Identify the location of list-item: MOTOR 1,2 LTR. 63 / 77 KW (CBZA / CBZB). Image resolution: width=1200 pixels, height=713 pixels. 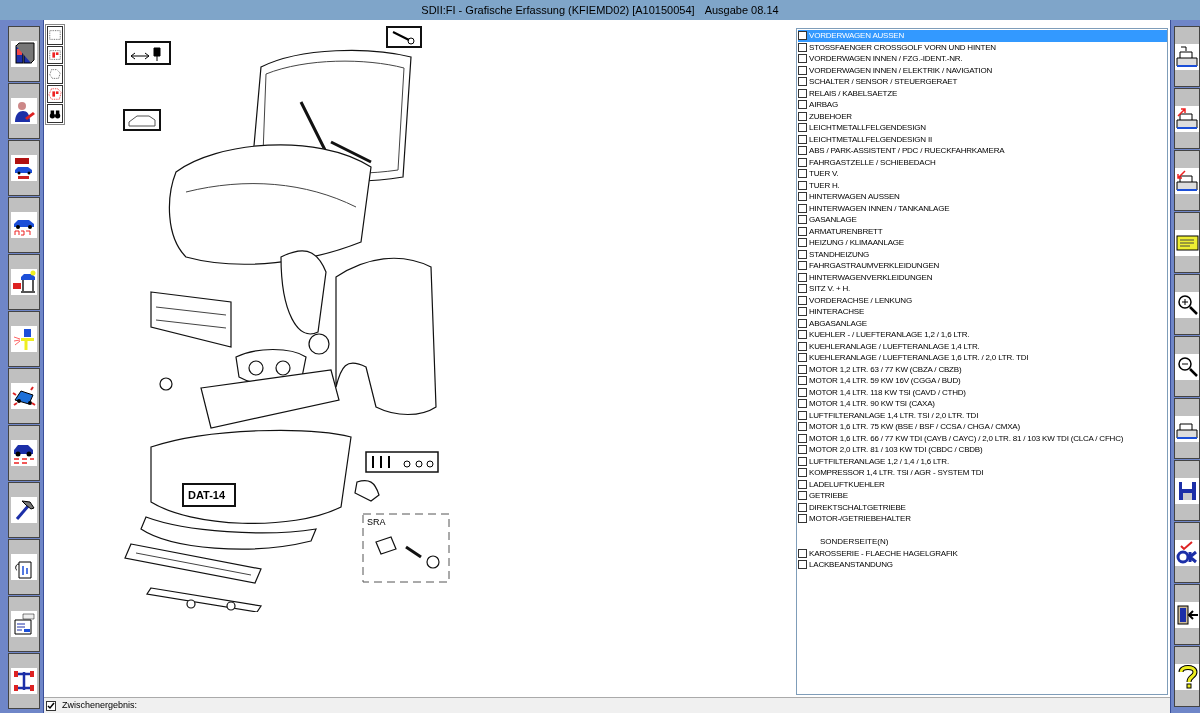
(982, 369).